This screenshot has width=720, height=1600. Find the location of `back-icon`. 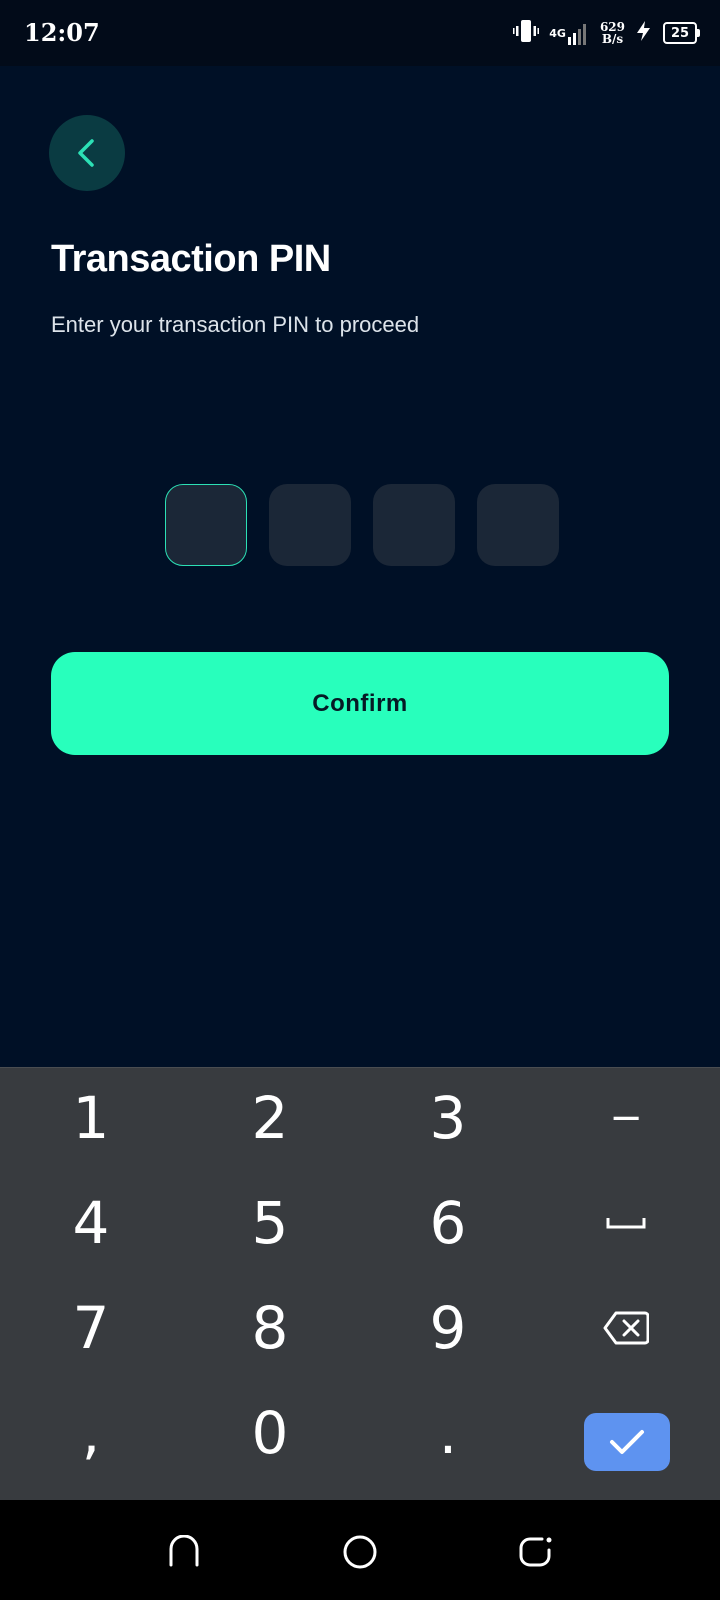

back-icon is located at coordinates (535, 1552).